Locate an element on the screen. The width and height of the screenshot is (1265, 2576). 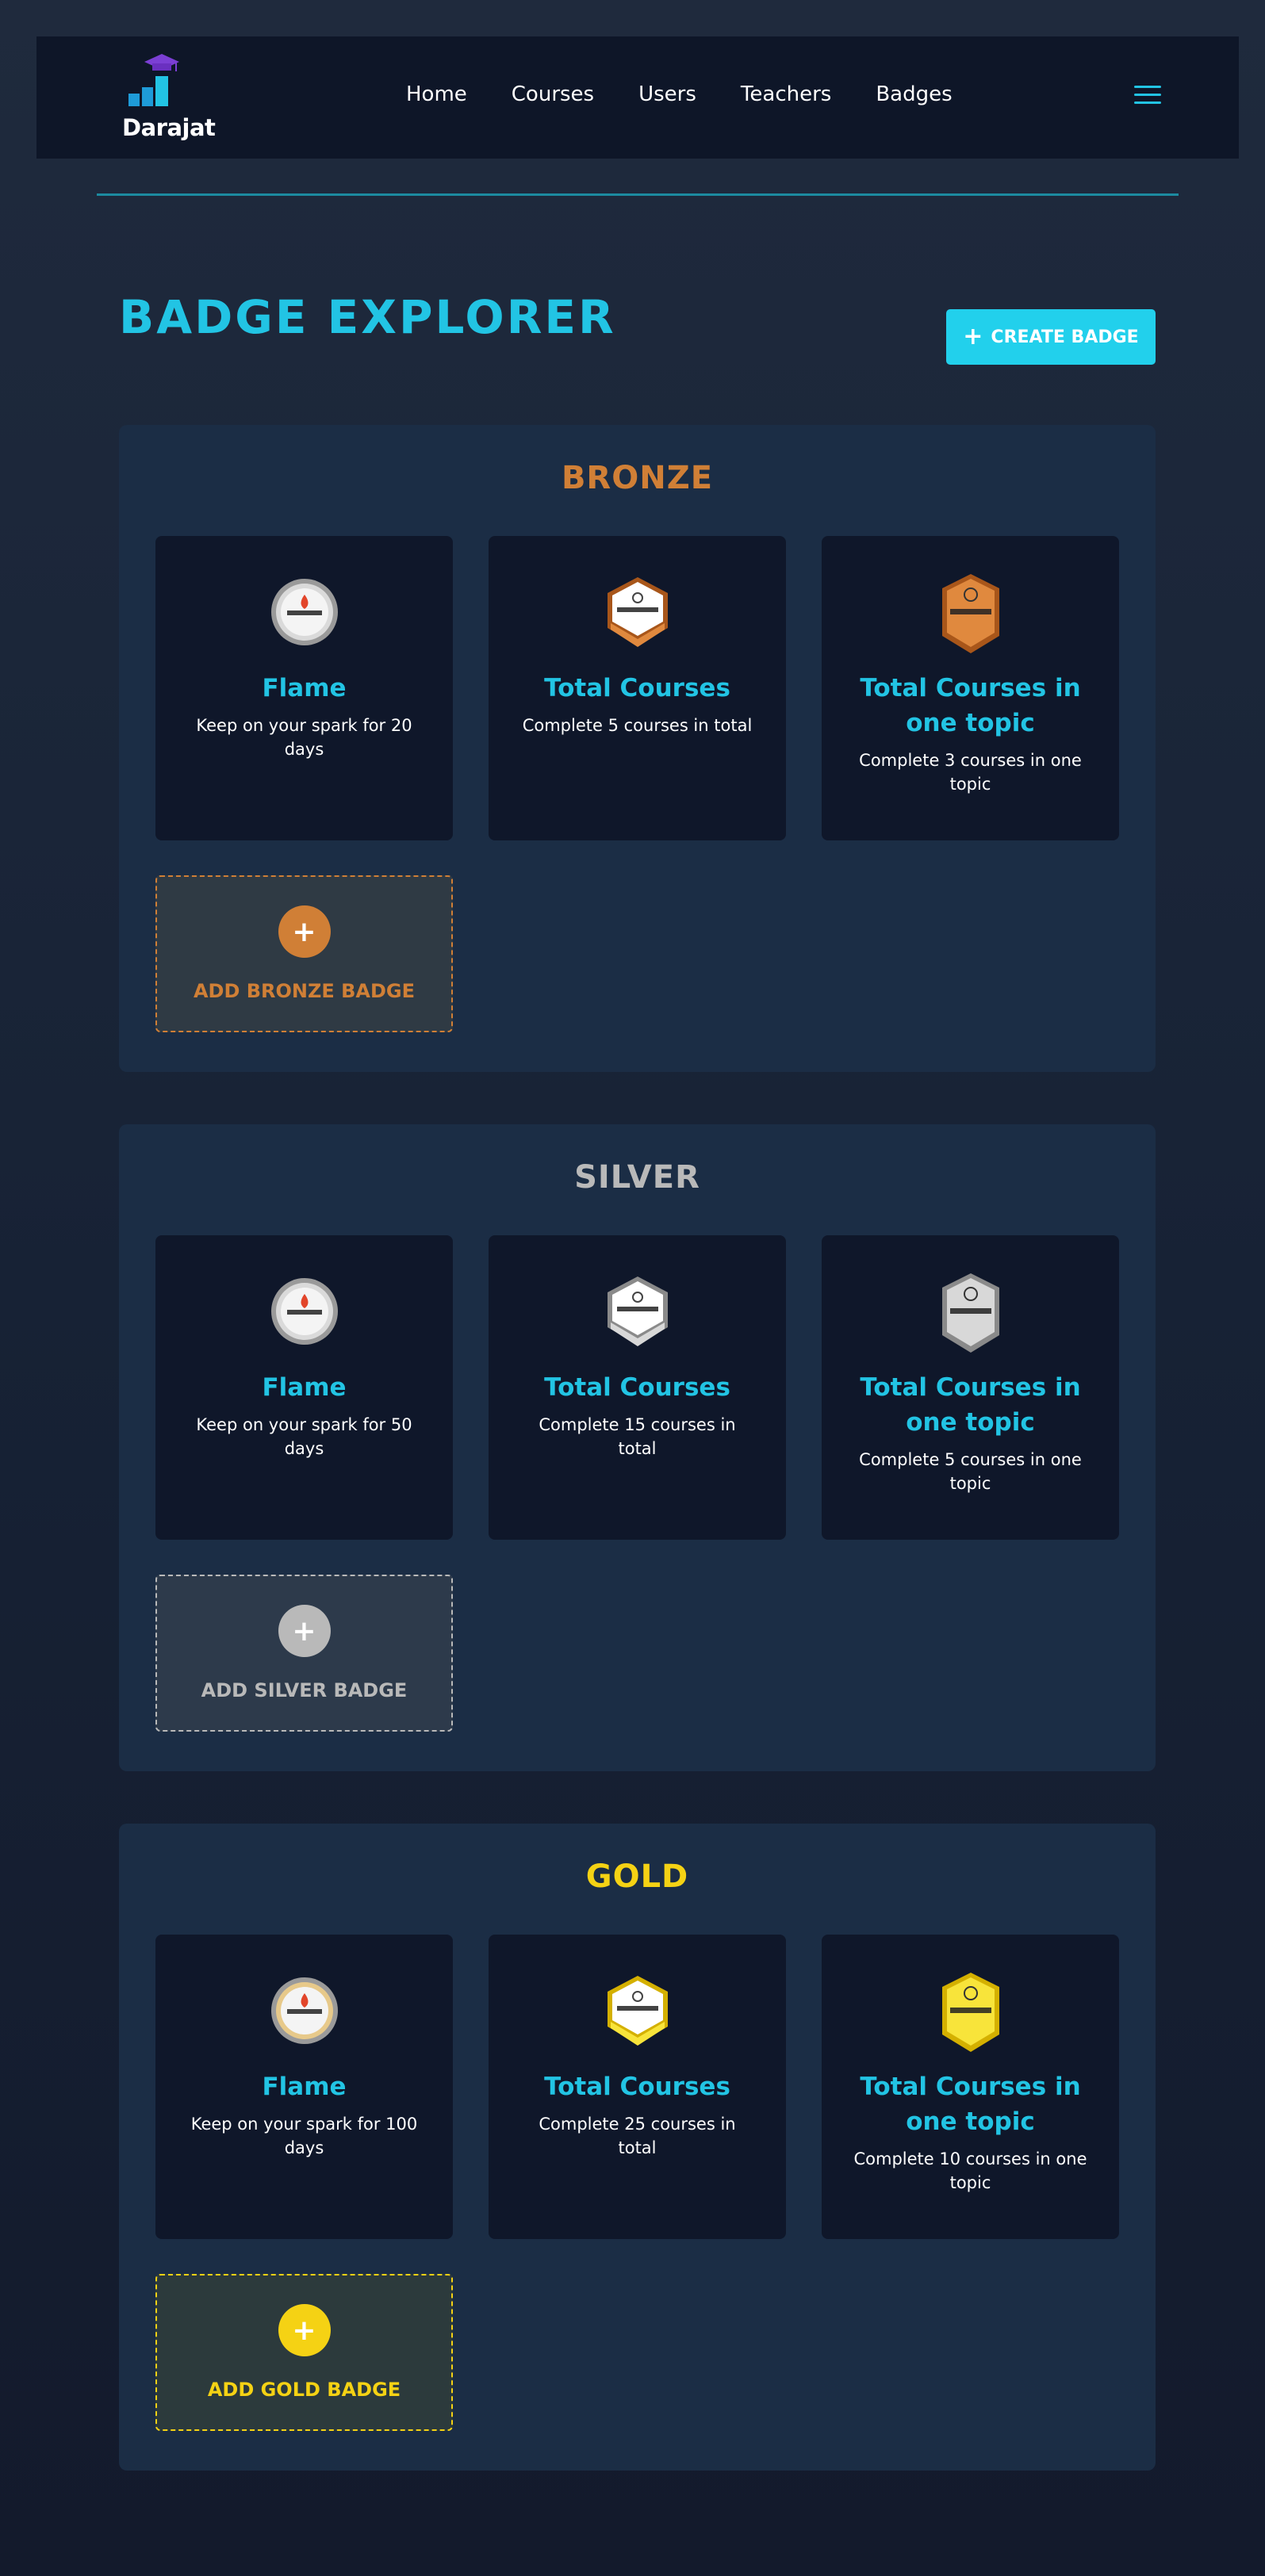
nav-users: Users is located at coordinates (667, 94).